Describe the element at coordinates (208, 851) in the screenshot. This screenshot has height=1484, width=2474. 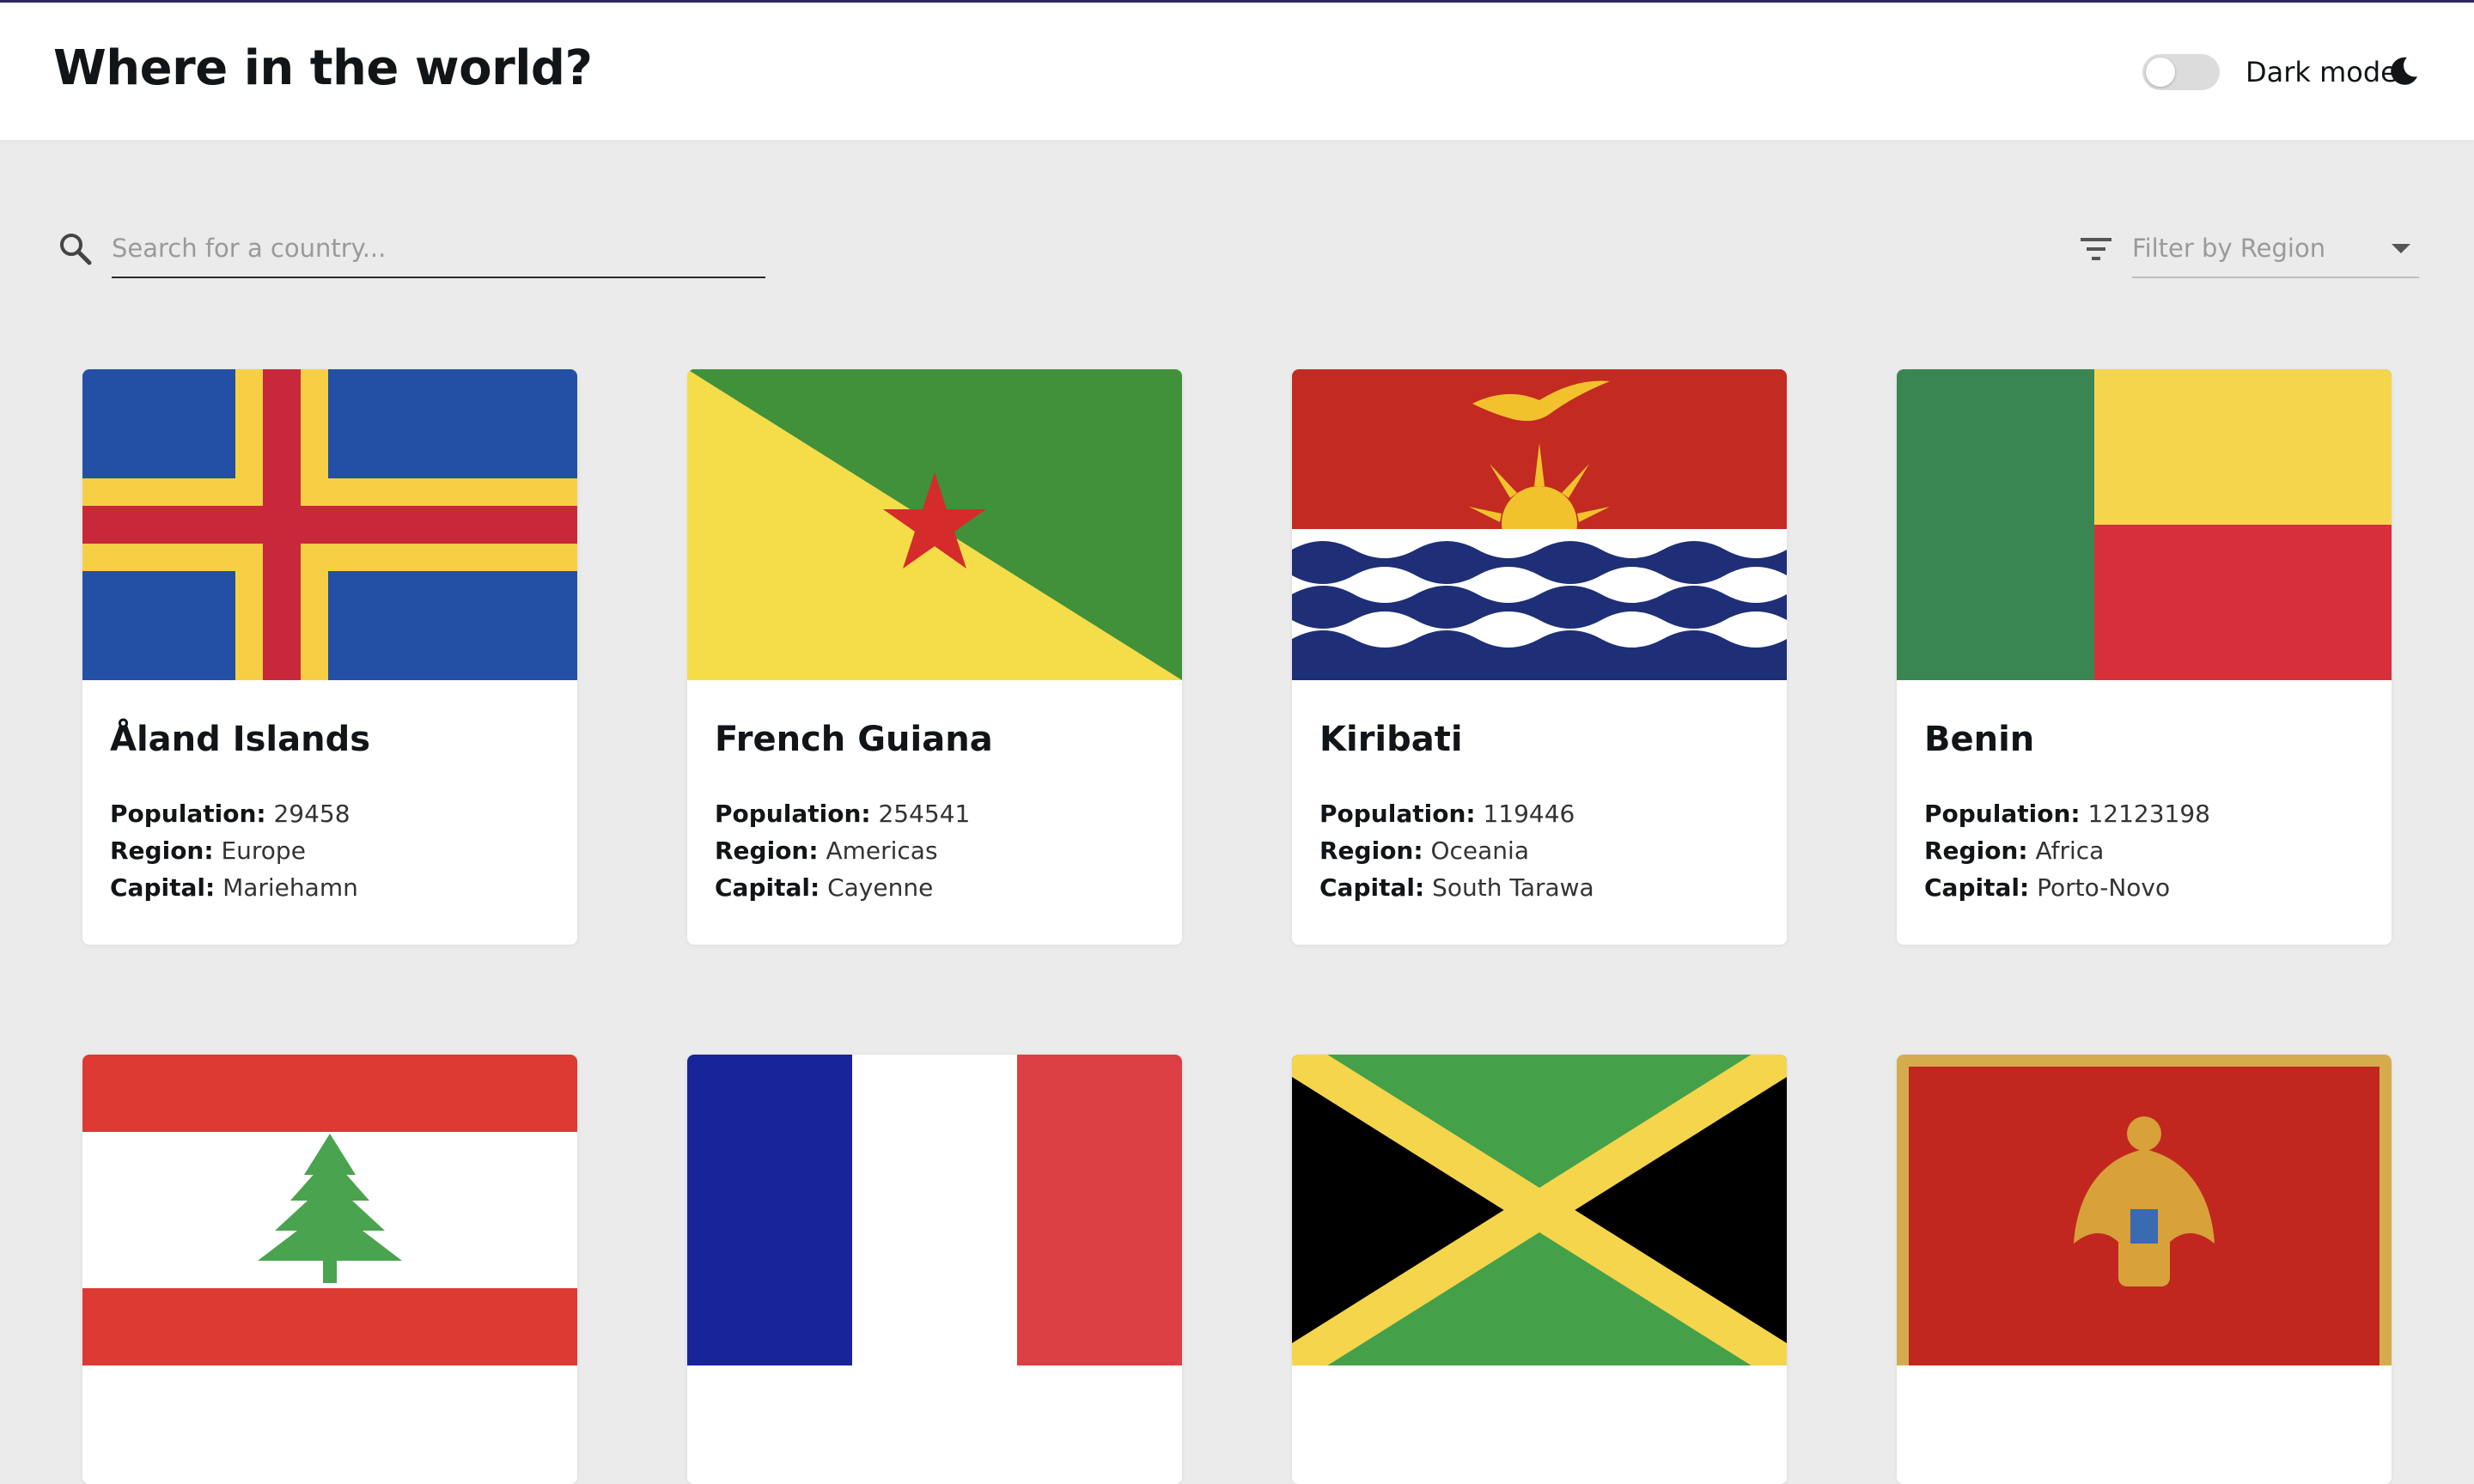
I see `region-row: Region: Europe` at that location.